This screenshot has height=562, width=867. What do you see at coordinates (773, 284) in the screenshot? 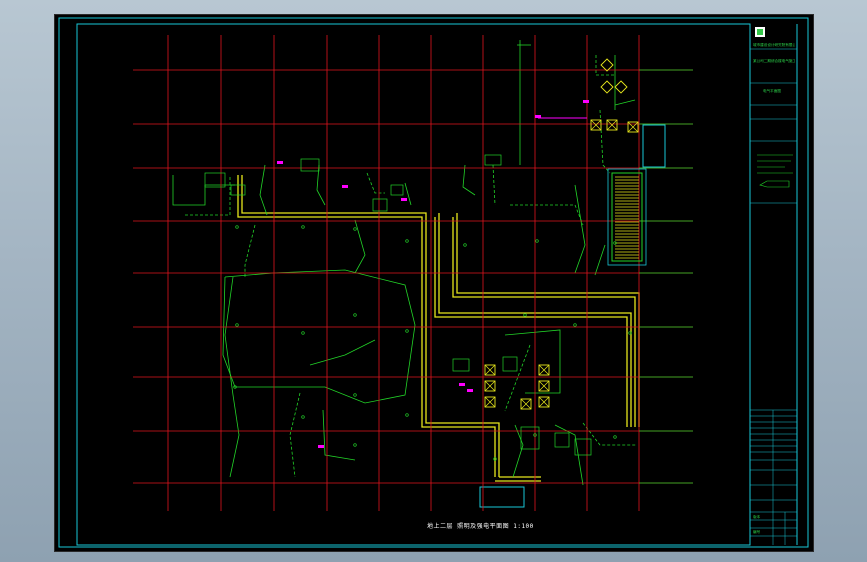
I see `title-block` at bounding box center [773, 284].